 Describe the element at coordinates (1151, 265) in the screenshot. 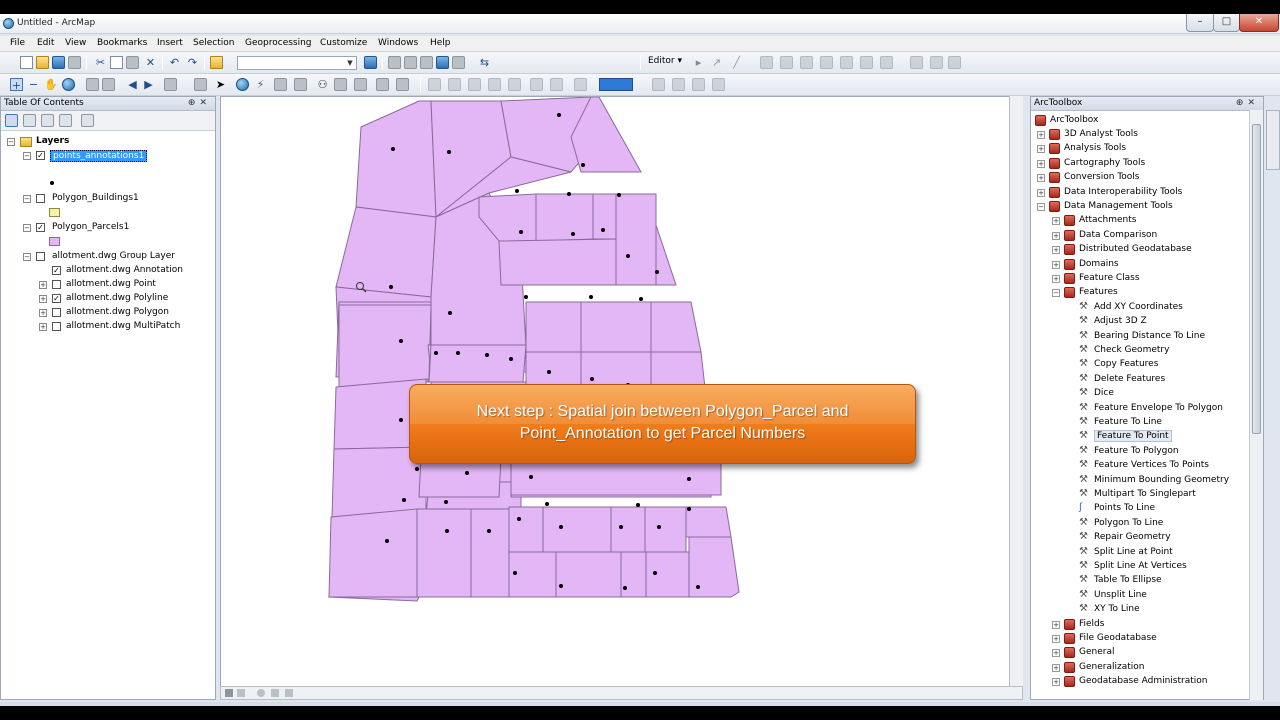

I see `toolbox-item: + Domains` at that location.